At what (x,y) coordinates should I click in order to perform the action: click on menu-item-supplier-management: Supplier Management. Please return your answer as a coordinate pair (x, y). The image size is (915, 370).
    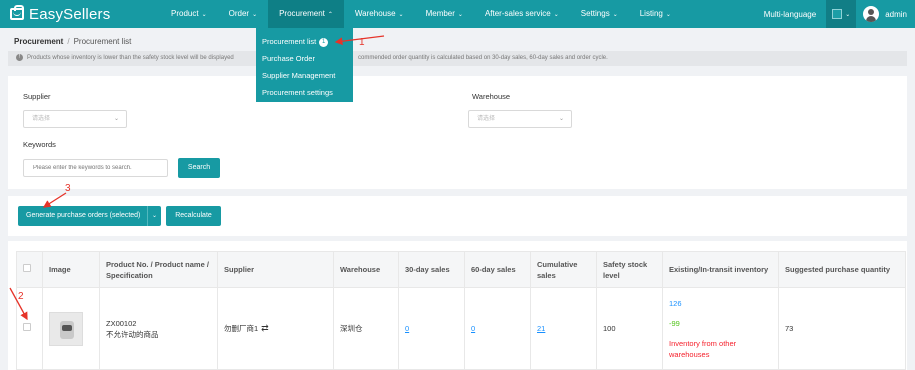
    Looking at the image, I should click on (304, 75).